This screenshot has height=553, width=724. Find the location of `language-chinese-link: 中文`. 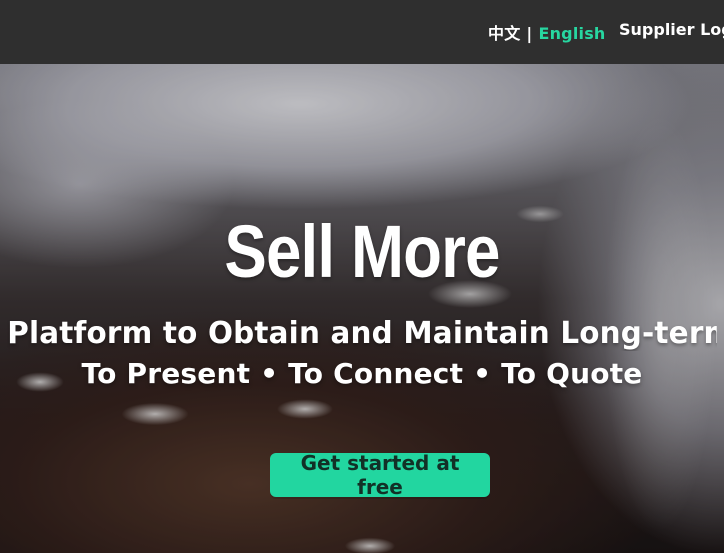

language-chinese-link: 中文 is located at coordinates (504, 33).